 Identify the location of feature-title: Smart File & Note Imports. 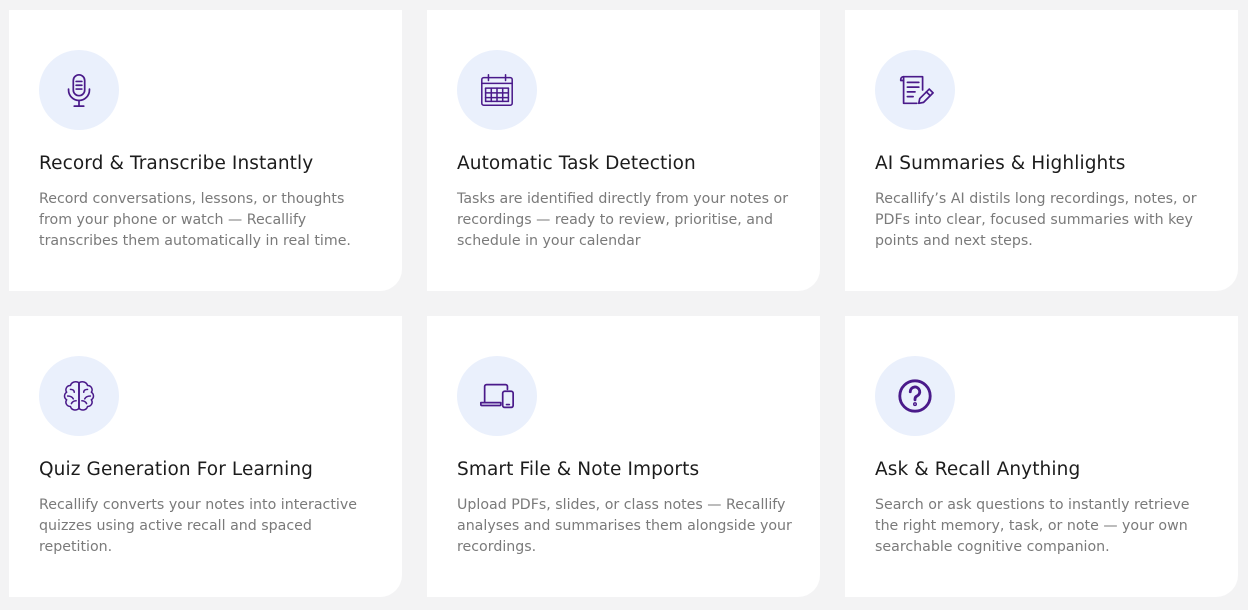
(578, 469).